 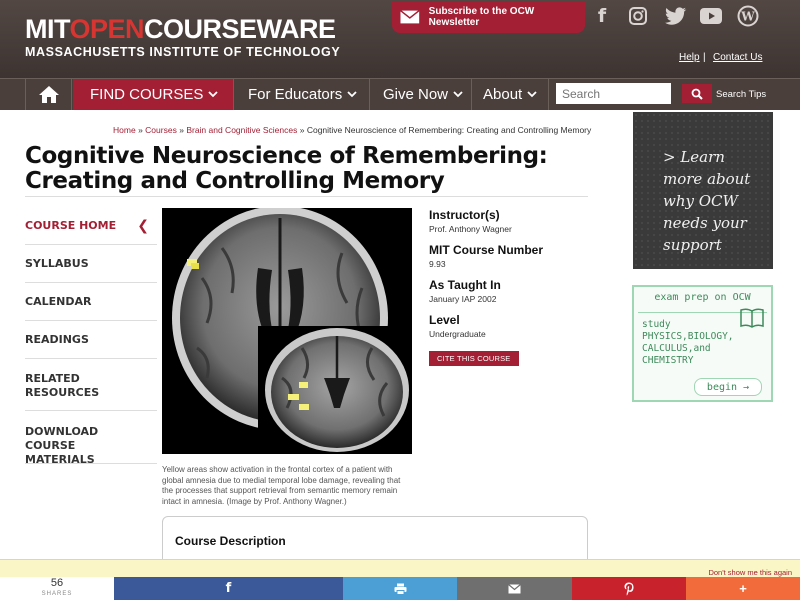 What do you see at coordinates (71, 225) in the screenshot?
I see `leftnav-label: COURSE HOME` at bounding box center [71, 225].